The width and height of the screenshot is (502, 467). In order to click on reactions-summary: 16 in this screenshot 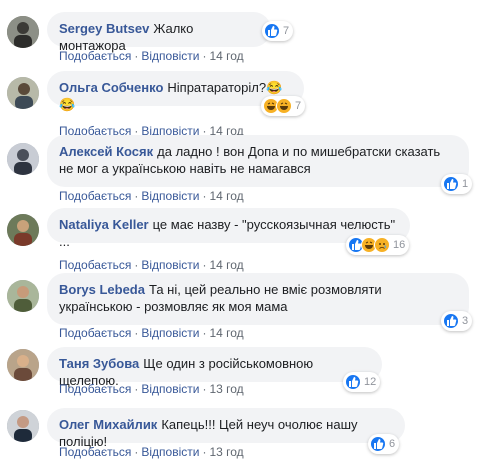, I will do `click(378, 245)`.